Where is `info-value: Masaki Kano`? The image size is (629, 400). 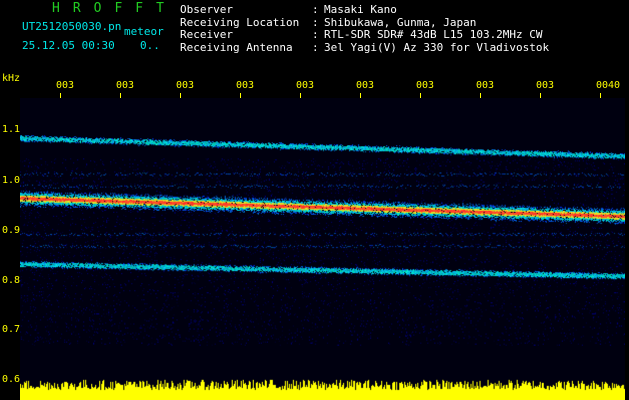
info-value: Masaki Kano is located at coordinates (360, 9).